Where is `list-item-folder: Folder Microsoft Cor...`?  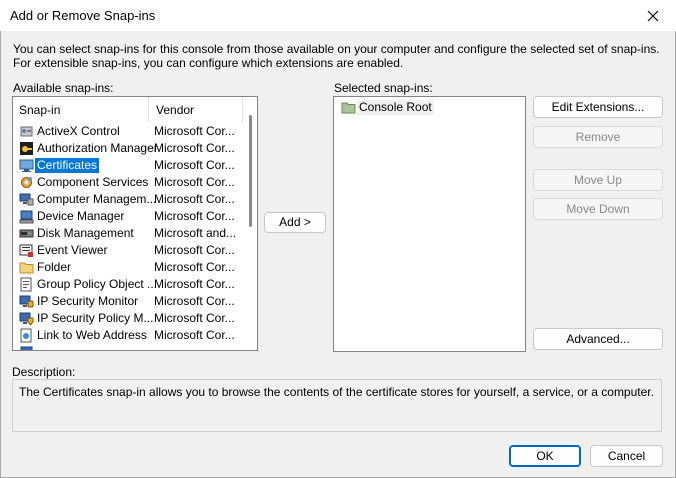 list-item-folder: Folder Microsoft Cor... is located at coordinates (128, 267).